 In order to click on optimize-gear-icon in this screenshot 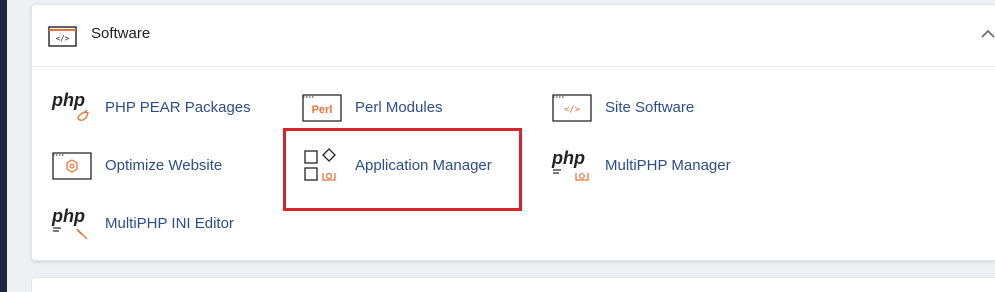, I will do `click(72, 166)`.